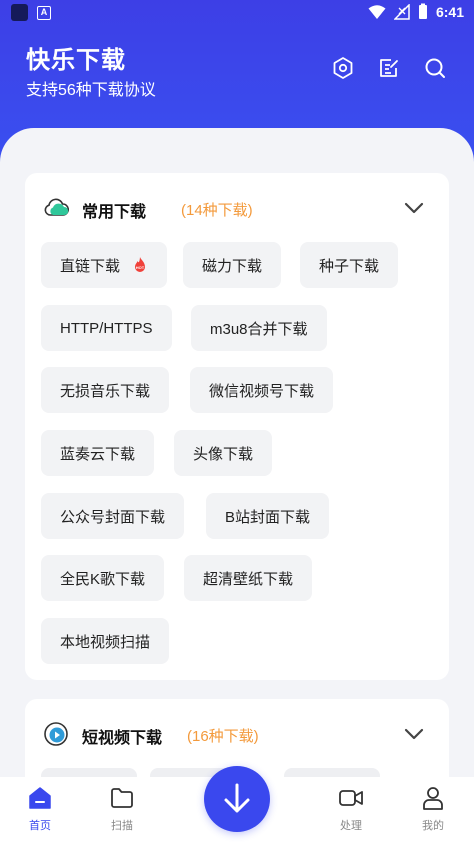 The image size is (474, 842). Describe the element at coordinates (389, 68) in the screenshot. I see `notes-icon` at that location.